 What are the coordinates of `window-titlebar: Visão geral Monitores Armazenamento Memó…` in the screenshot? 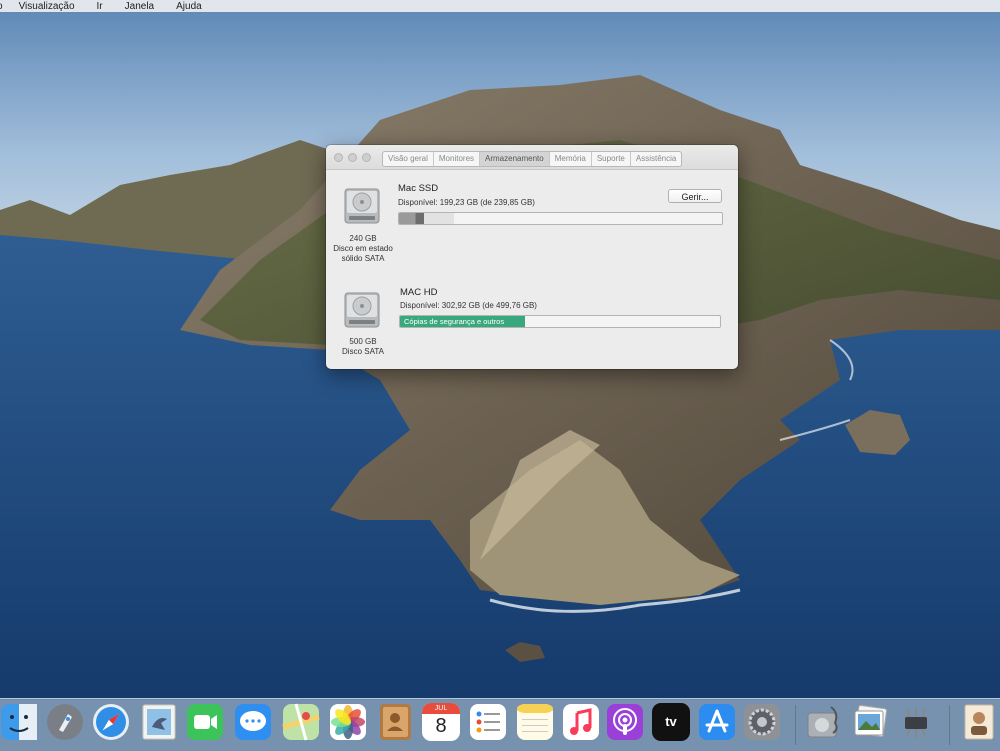 It's located at (532, 157).